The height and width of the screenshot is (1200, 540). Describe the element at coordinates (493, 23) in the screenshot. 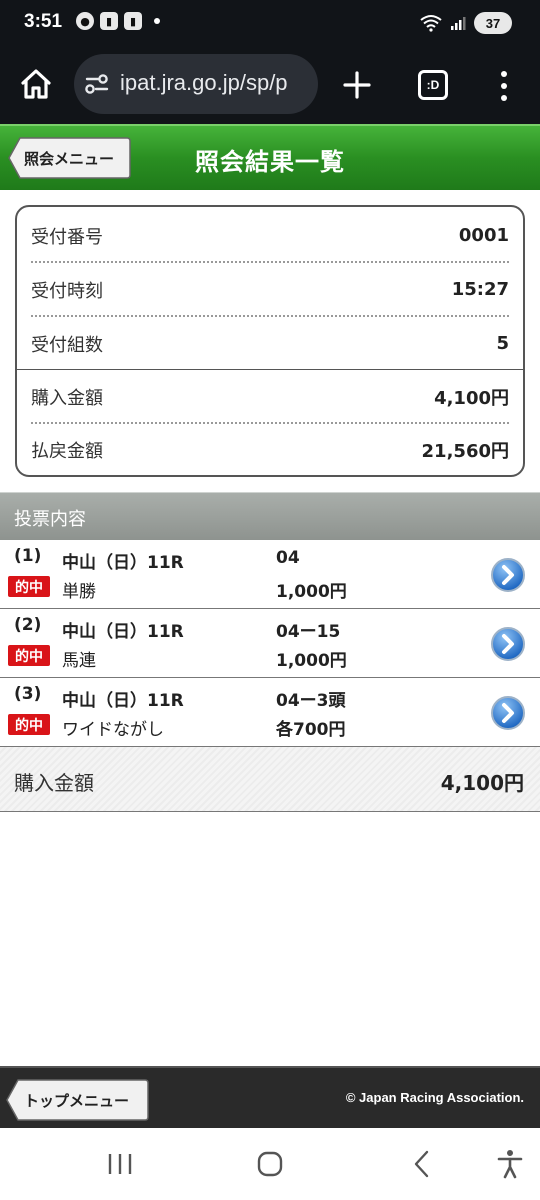

I see `battery-indicator: 37` at that location.